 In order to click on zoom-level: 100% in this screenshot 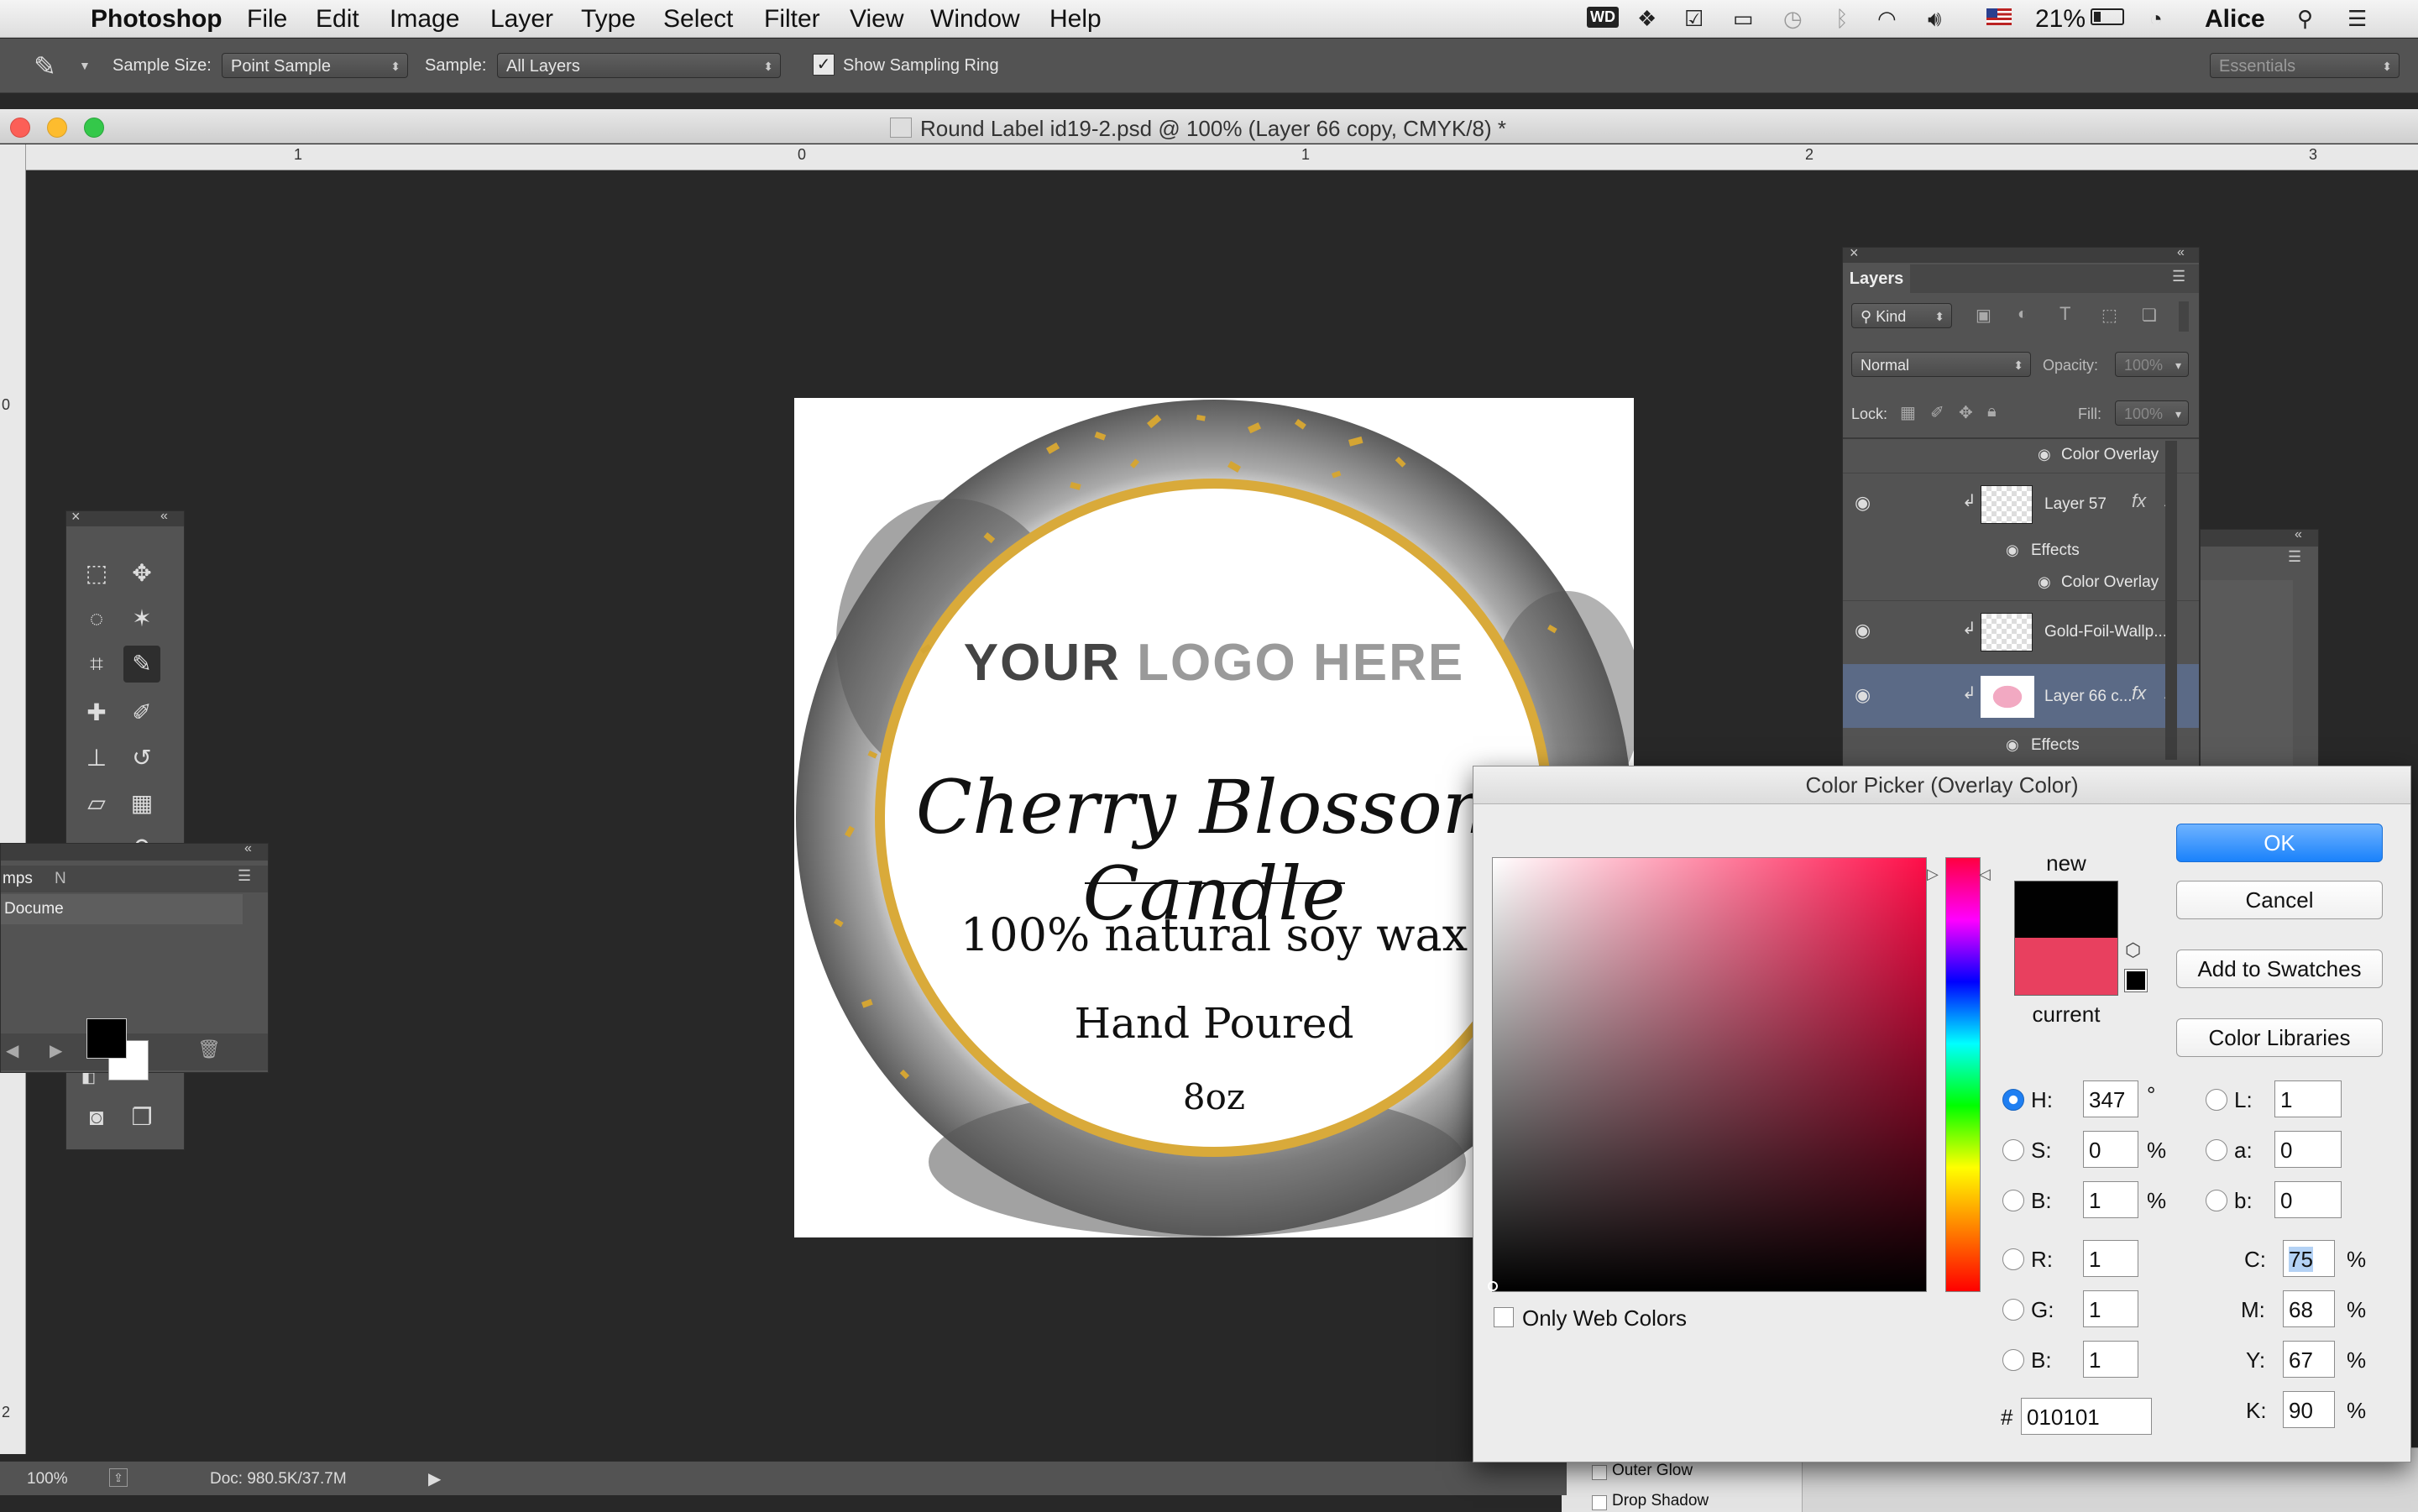, I will do `click(47, 1479)`.